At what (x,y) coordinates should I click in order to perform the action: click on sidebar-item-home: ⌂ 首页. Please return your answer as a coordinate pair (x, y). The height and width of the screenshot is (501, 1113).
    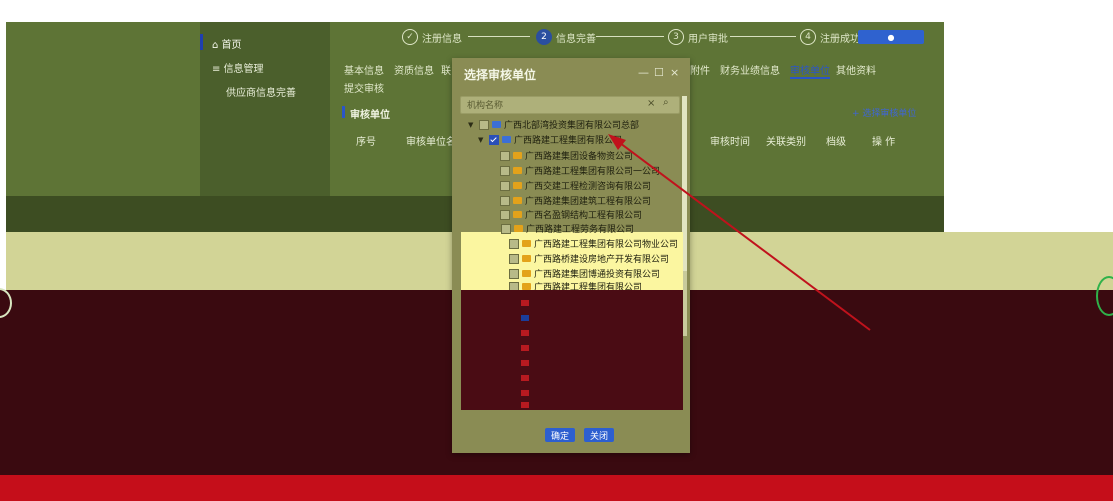
    Looking at the image, I should click on (227, 43).